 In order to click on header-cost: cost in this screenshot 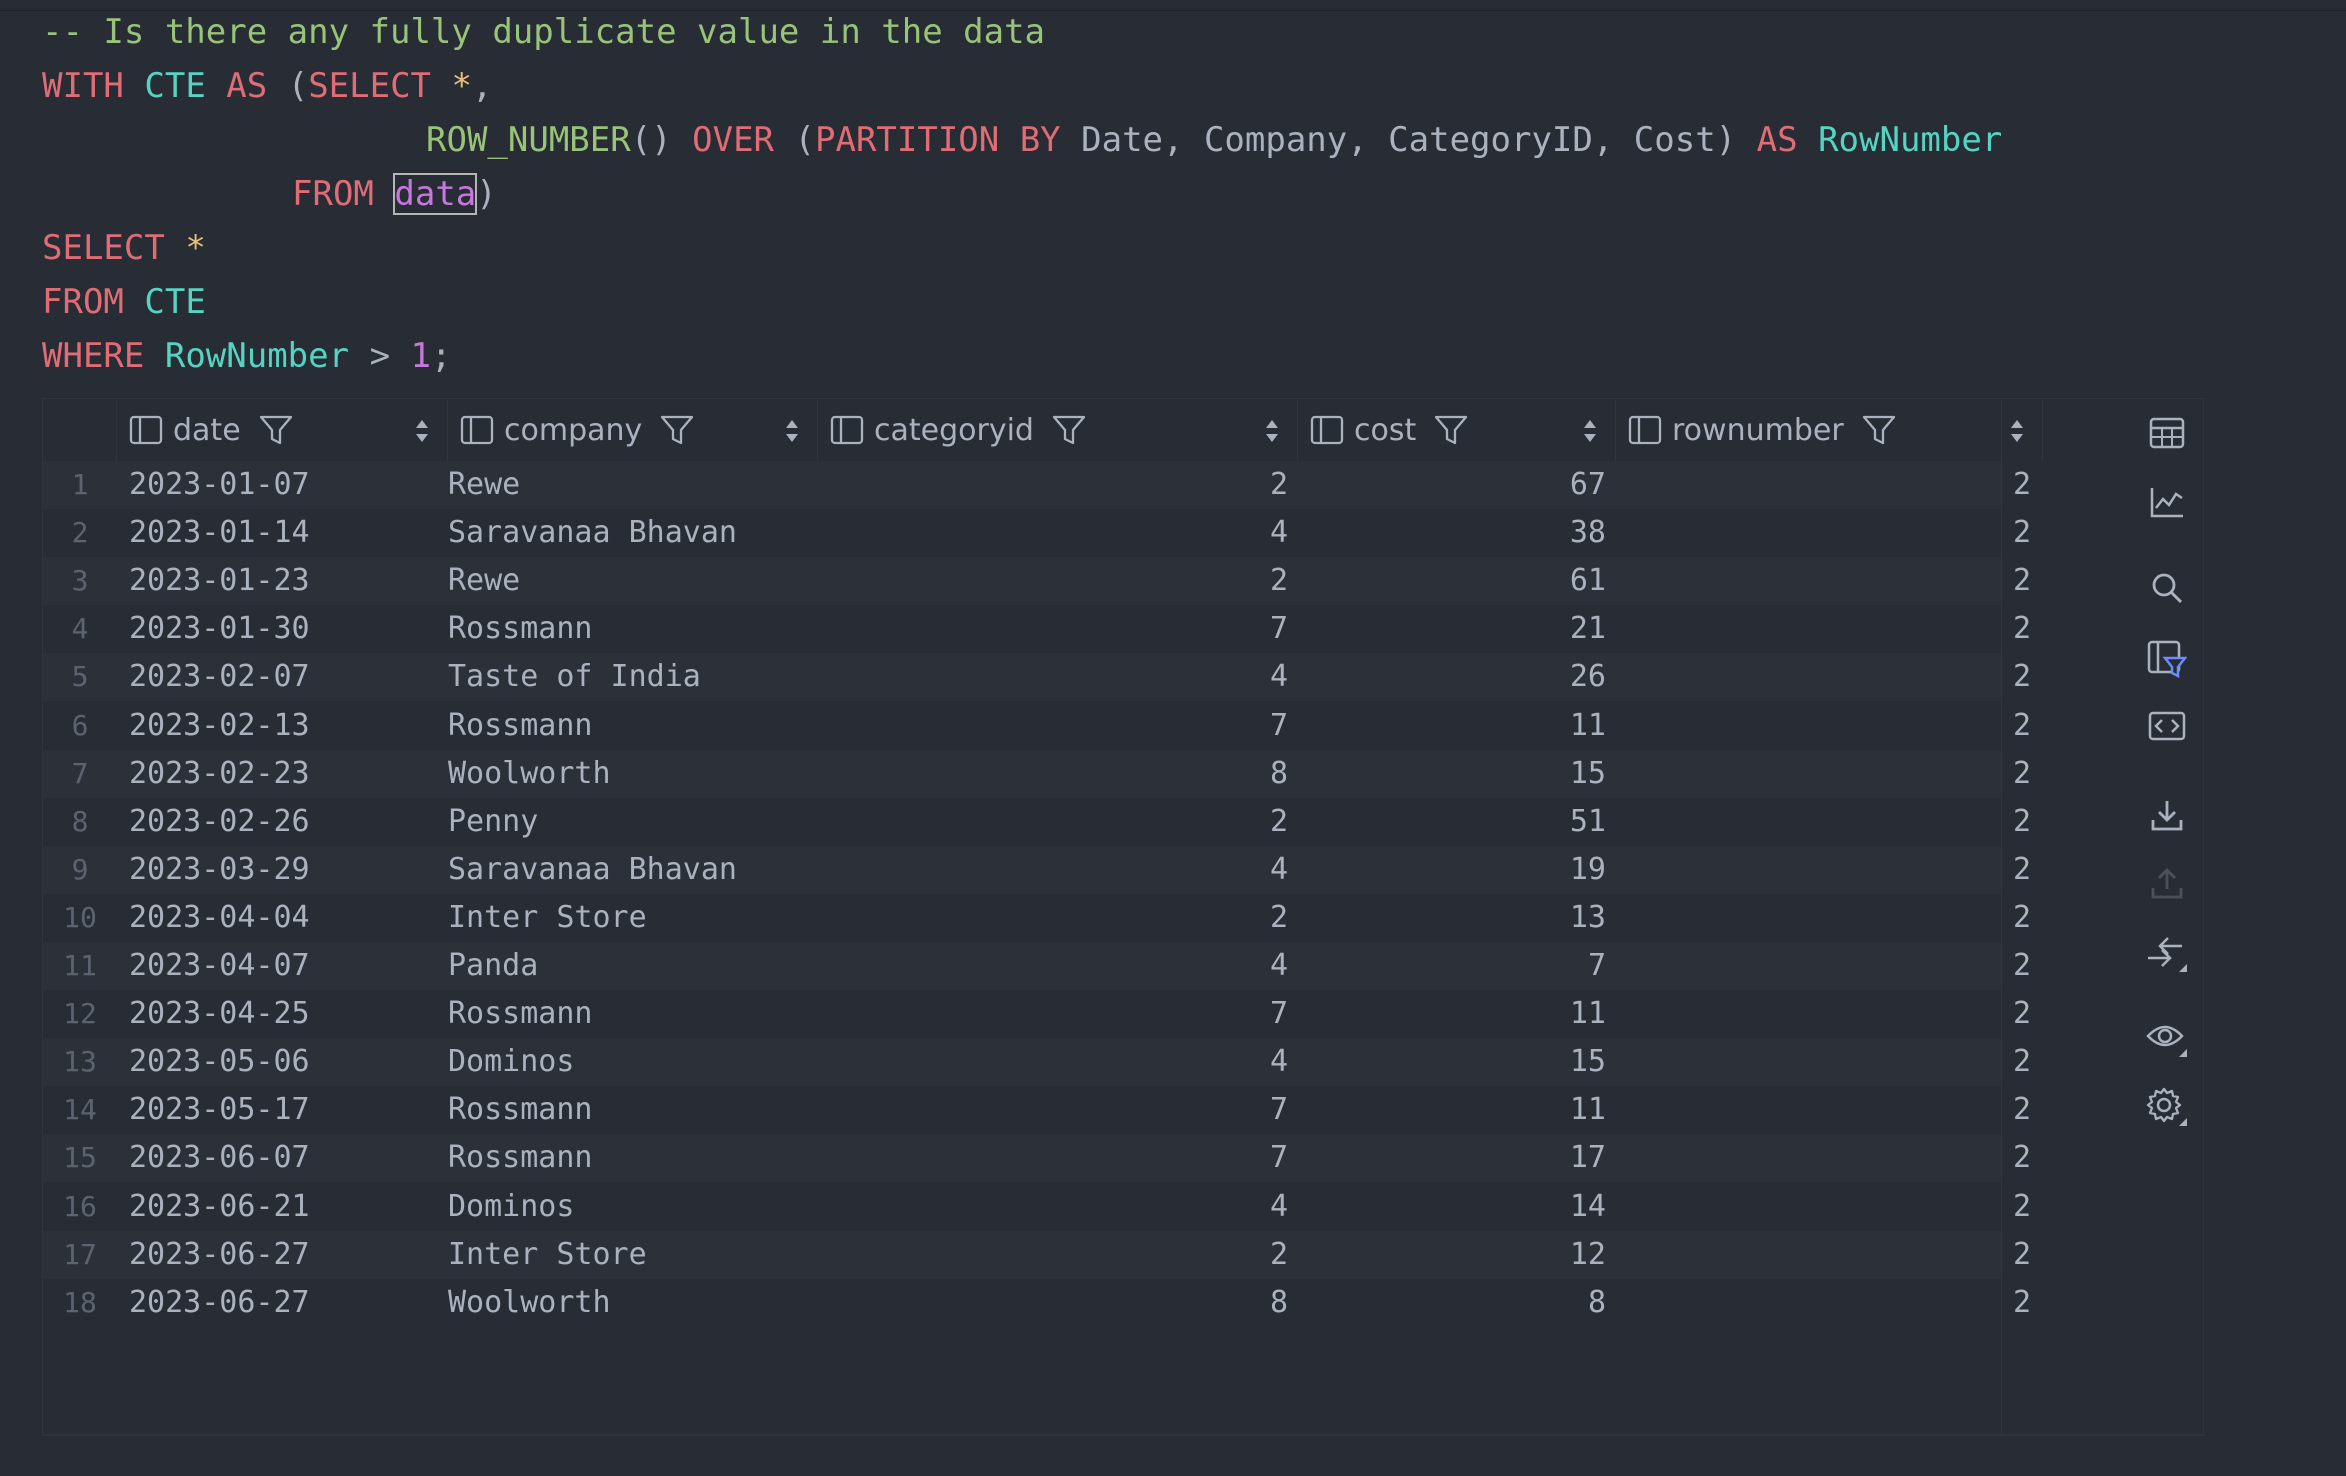, I will do `click(1457, 430)`.